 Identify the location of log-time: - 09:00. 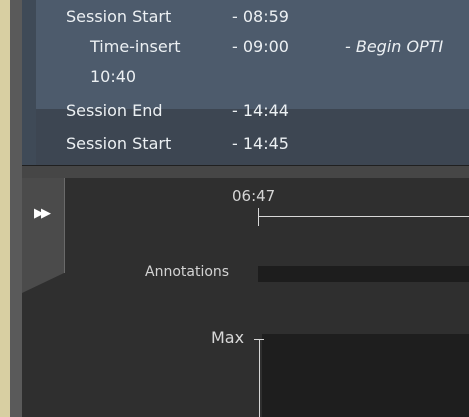
(260, 46).